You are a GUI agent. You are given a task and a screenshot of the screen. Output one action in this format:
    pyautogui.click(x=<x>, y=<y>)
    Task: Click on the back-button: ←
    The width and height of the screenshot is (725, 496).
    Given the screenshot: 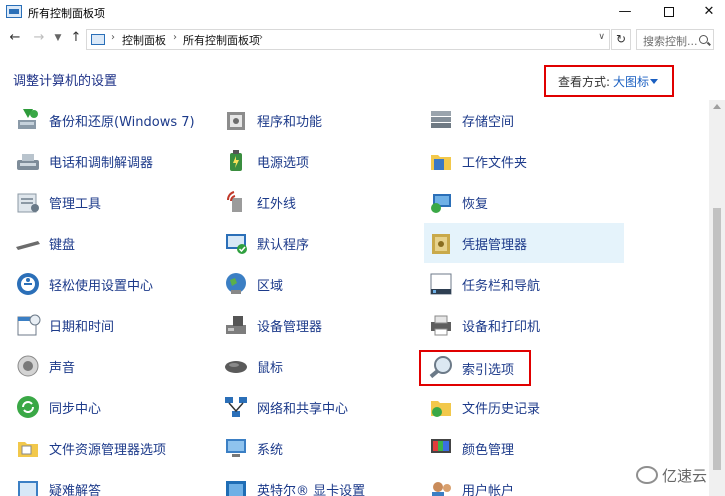 What is the action you would take?
    pyautogui.click(x=15, y=38)
    